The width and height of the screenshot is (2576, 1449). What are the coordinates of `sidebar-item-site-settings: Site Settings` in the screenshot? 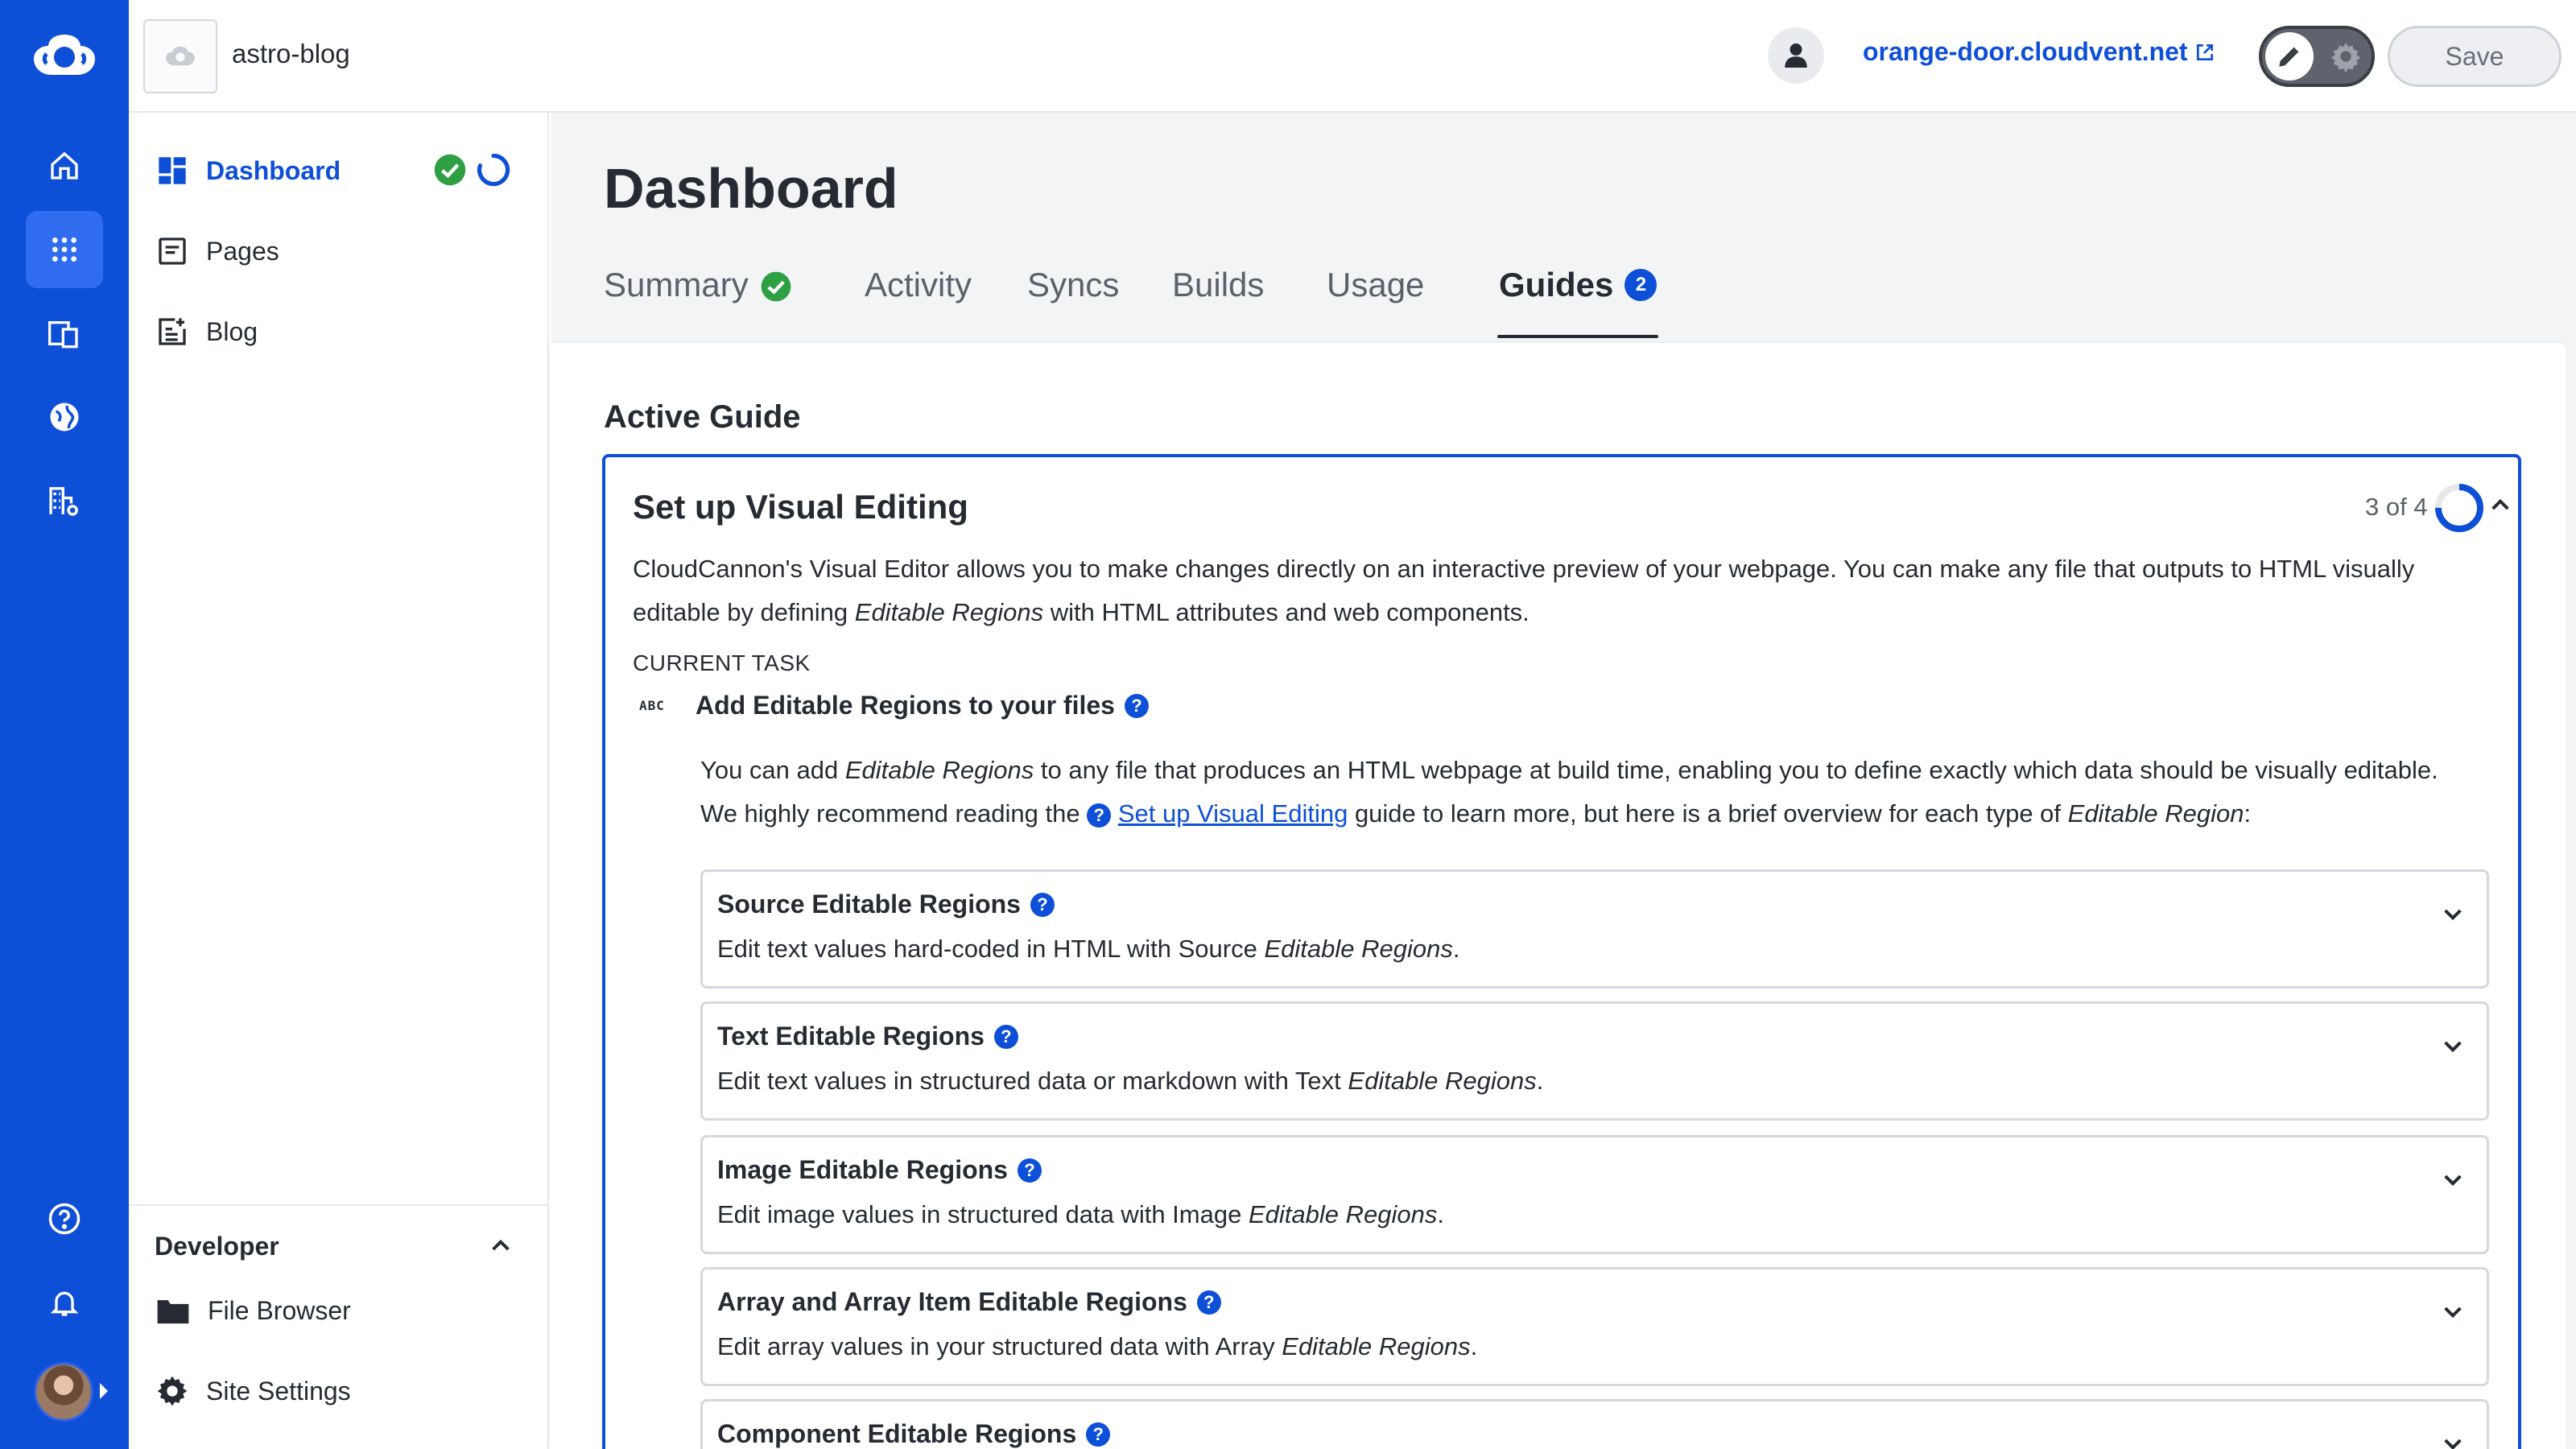 It's located at (253, 1391).